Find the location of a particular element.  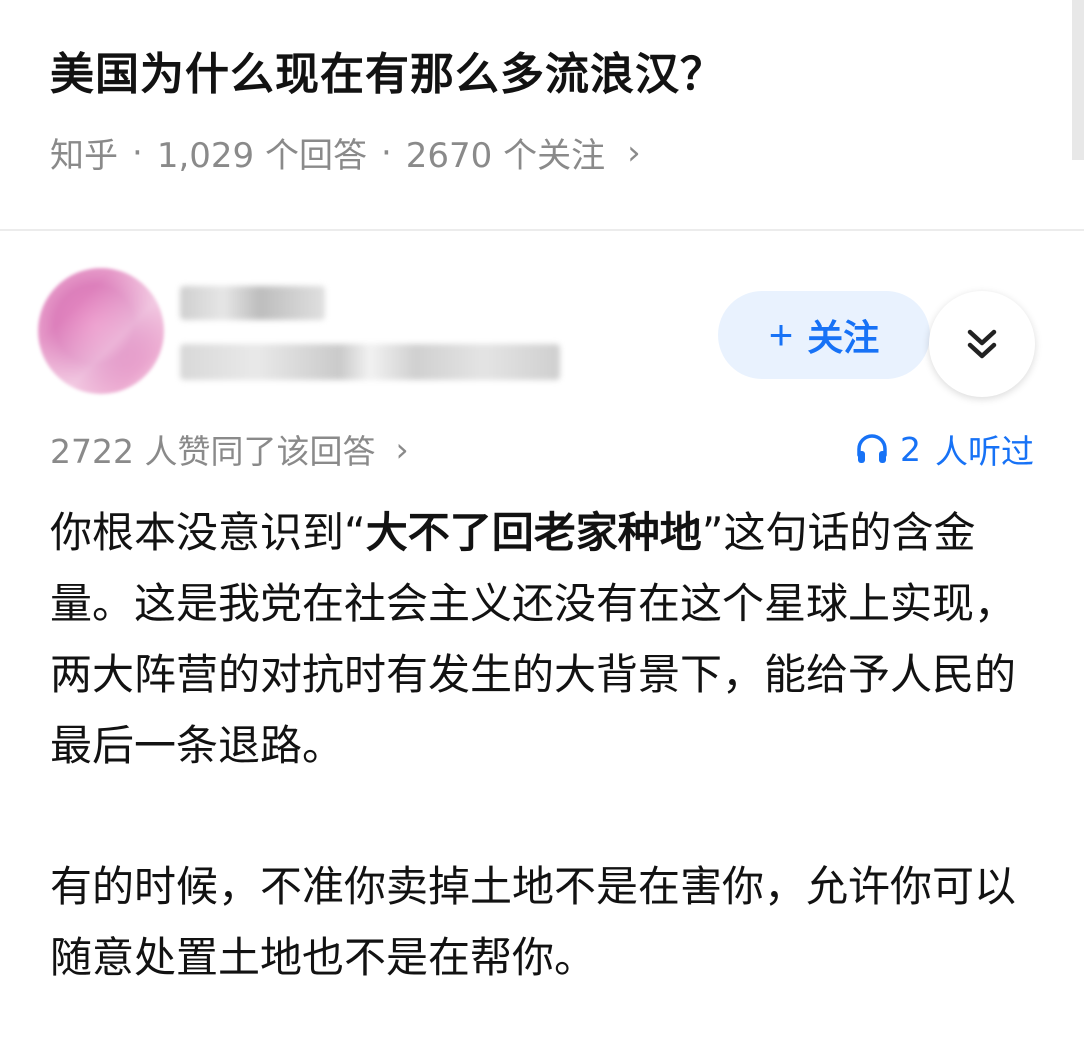

answer-bold-text: 大不了回老家种地 is located at coordinates (533, 532).